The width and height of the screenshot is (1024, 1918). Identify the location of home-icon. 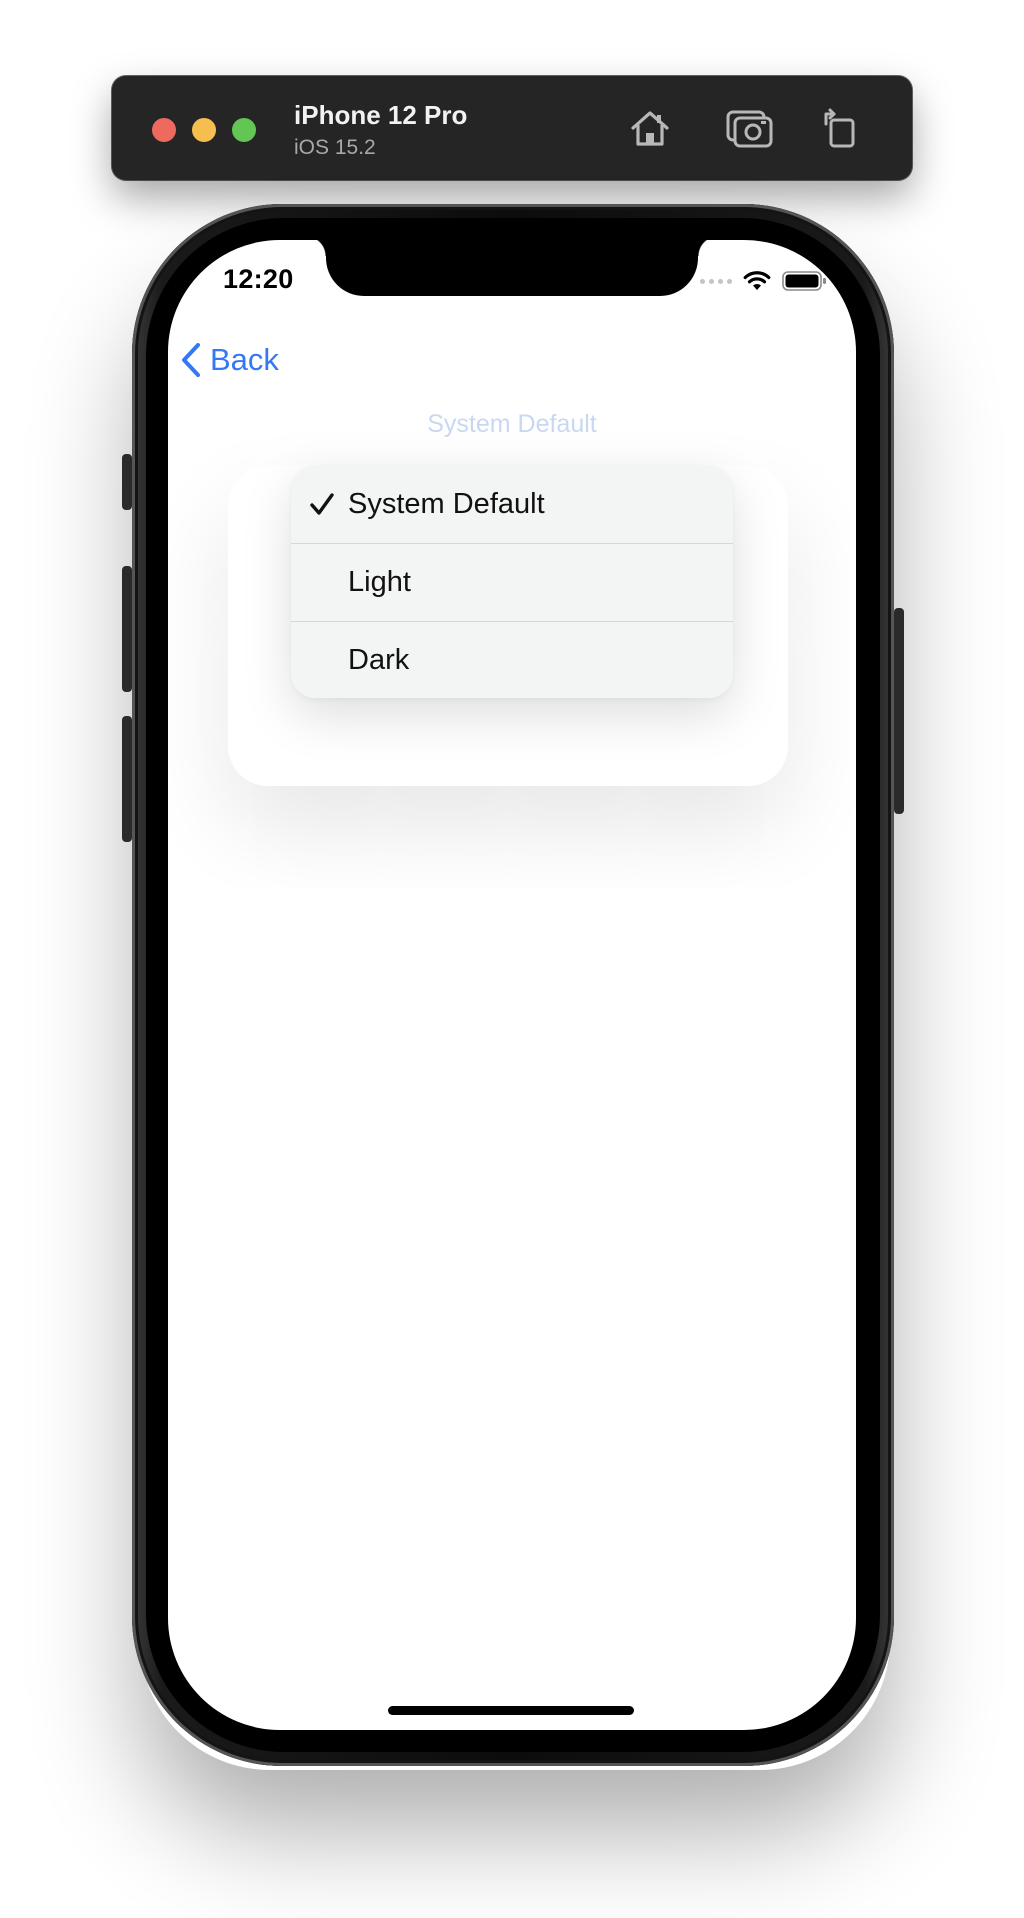
(650, 128).